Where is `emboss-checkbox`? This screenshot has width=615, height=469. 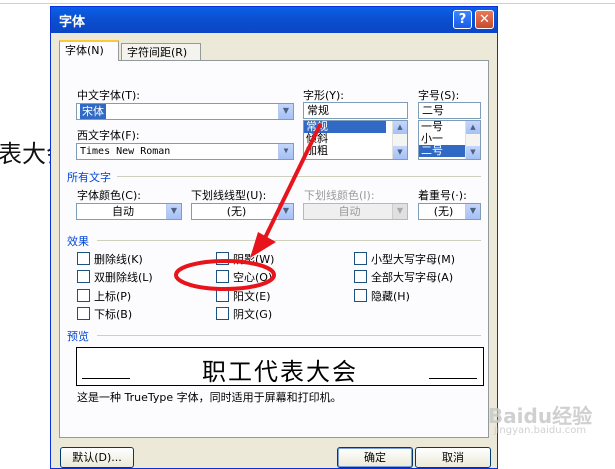 emboss-checkbox is located at coordinates (222, 295).